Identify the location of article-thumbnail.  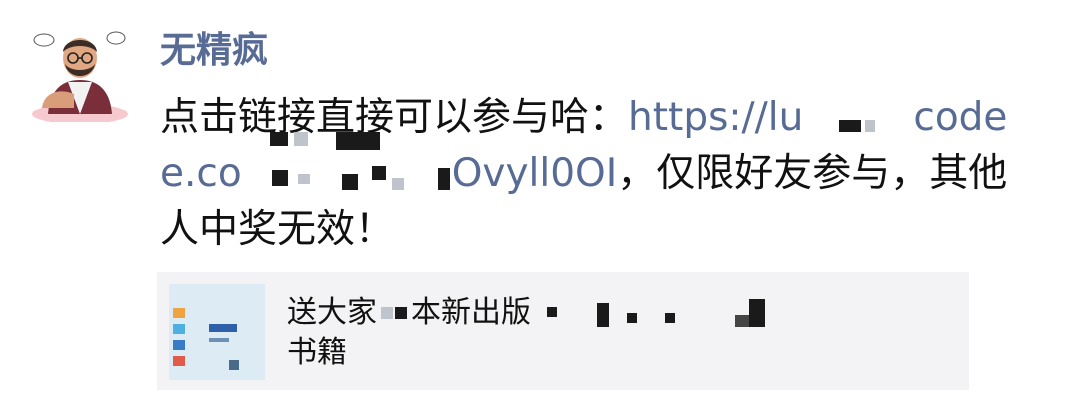
(217, 332).